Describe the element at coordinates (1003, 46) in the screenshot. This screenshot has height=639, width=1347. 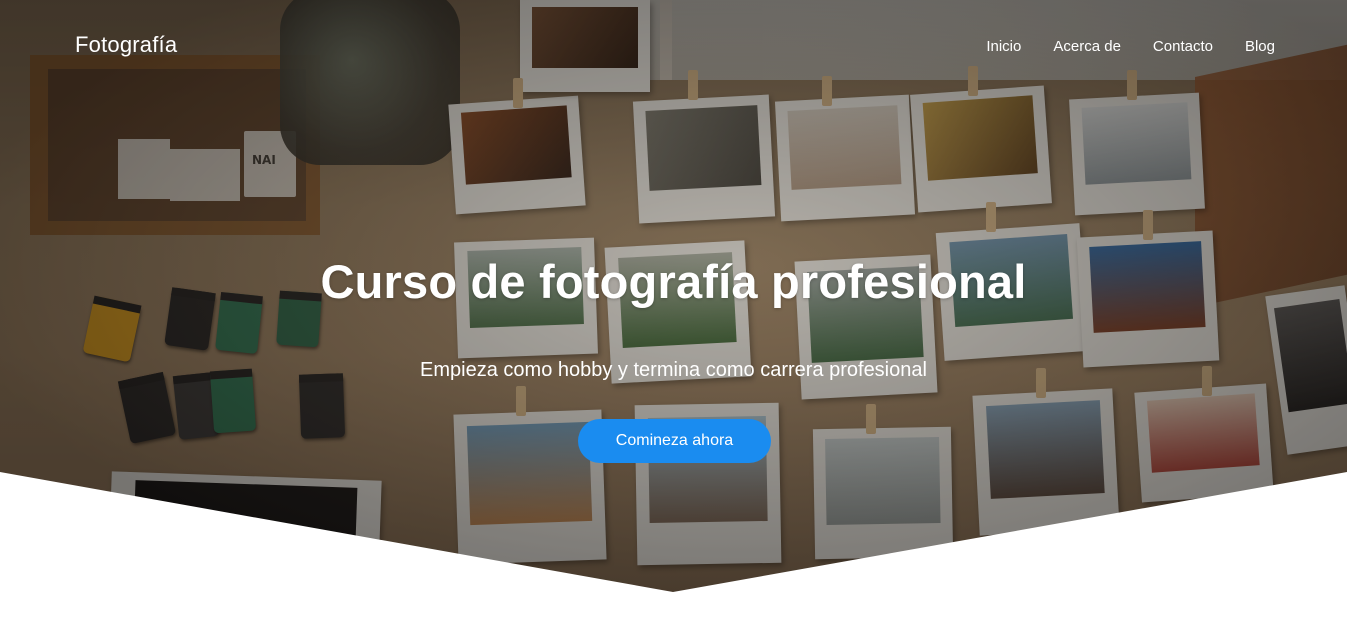
I see `nav-link-inicio: Inicio` at that location.